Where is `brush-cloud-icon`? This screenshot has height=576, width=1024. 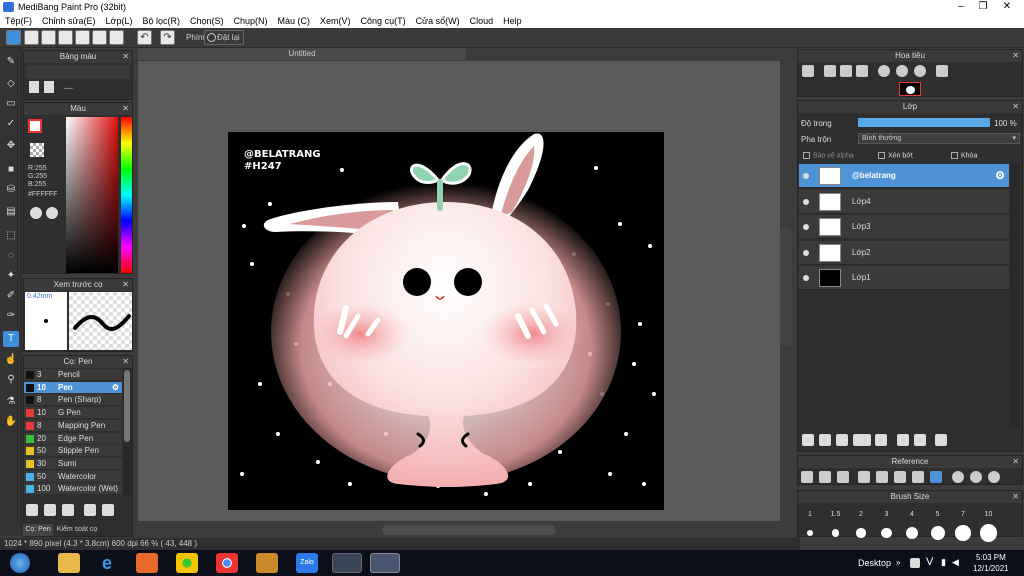
brush-cloud-icon is located at coordinates (32, 510).